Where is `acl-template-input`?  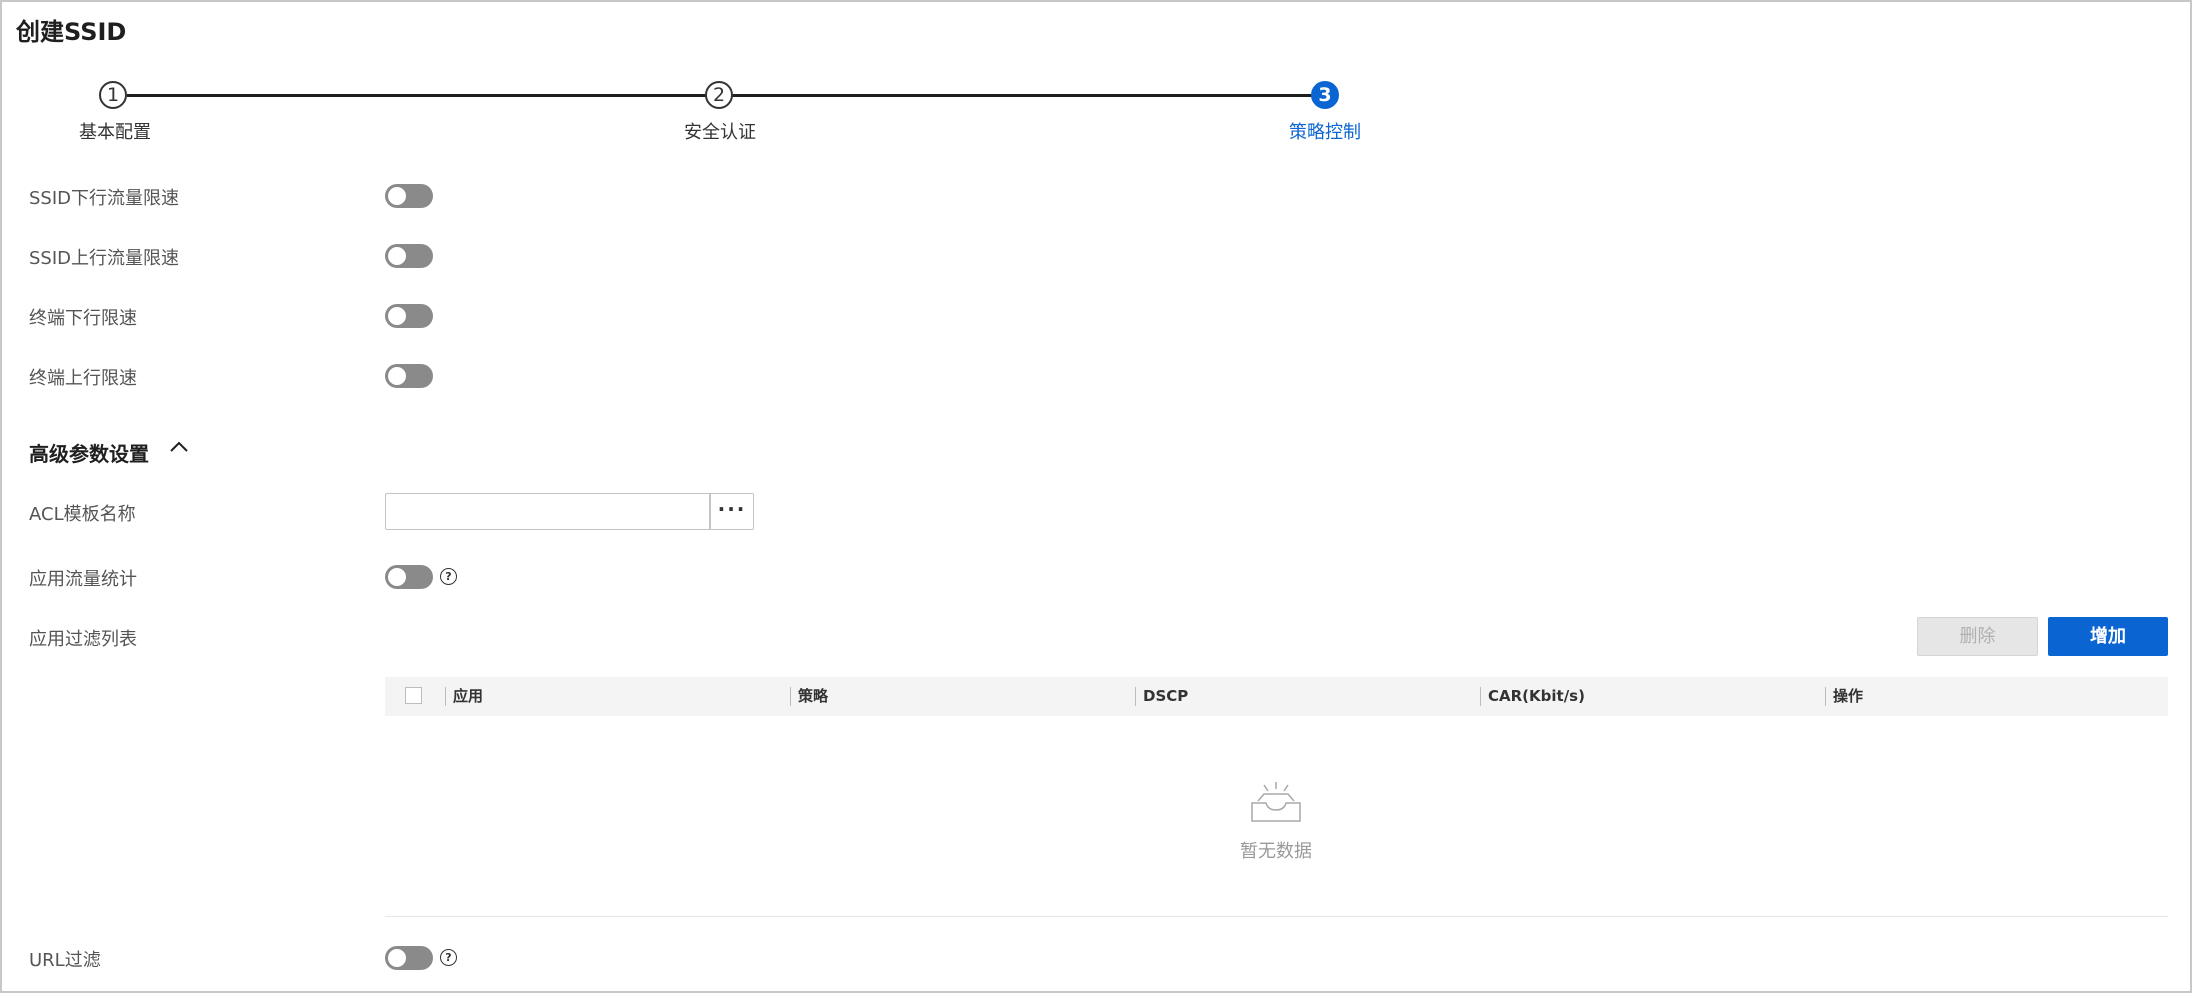
acl-template-input is located at coordinates (547, 511).